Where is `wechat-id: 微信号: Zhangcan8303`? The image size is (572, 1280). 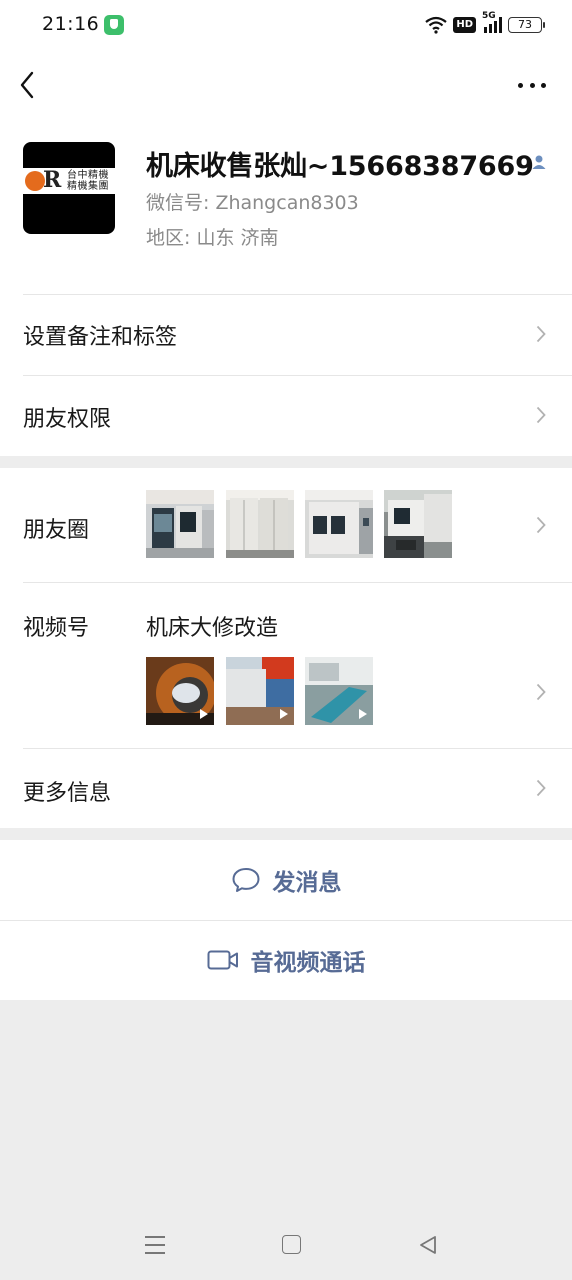
wechat-id: 微信号: Zhangcan8303 is located at coordinates (252, 203).